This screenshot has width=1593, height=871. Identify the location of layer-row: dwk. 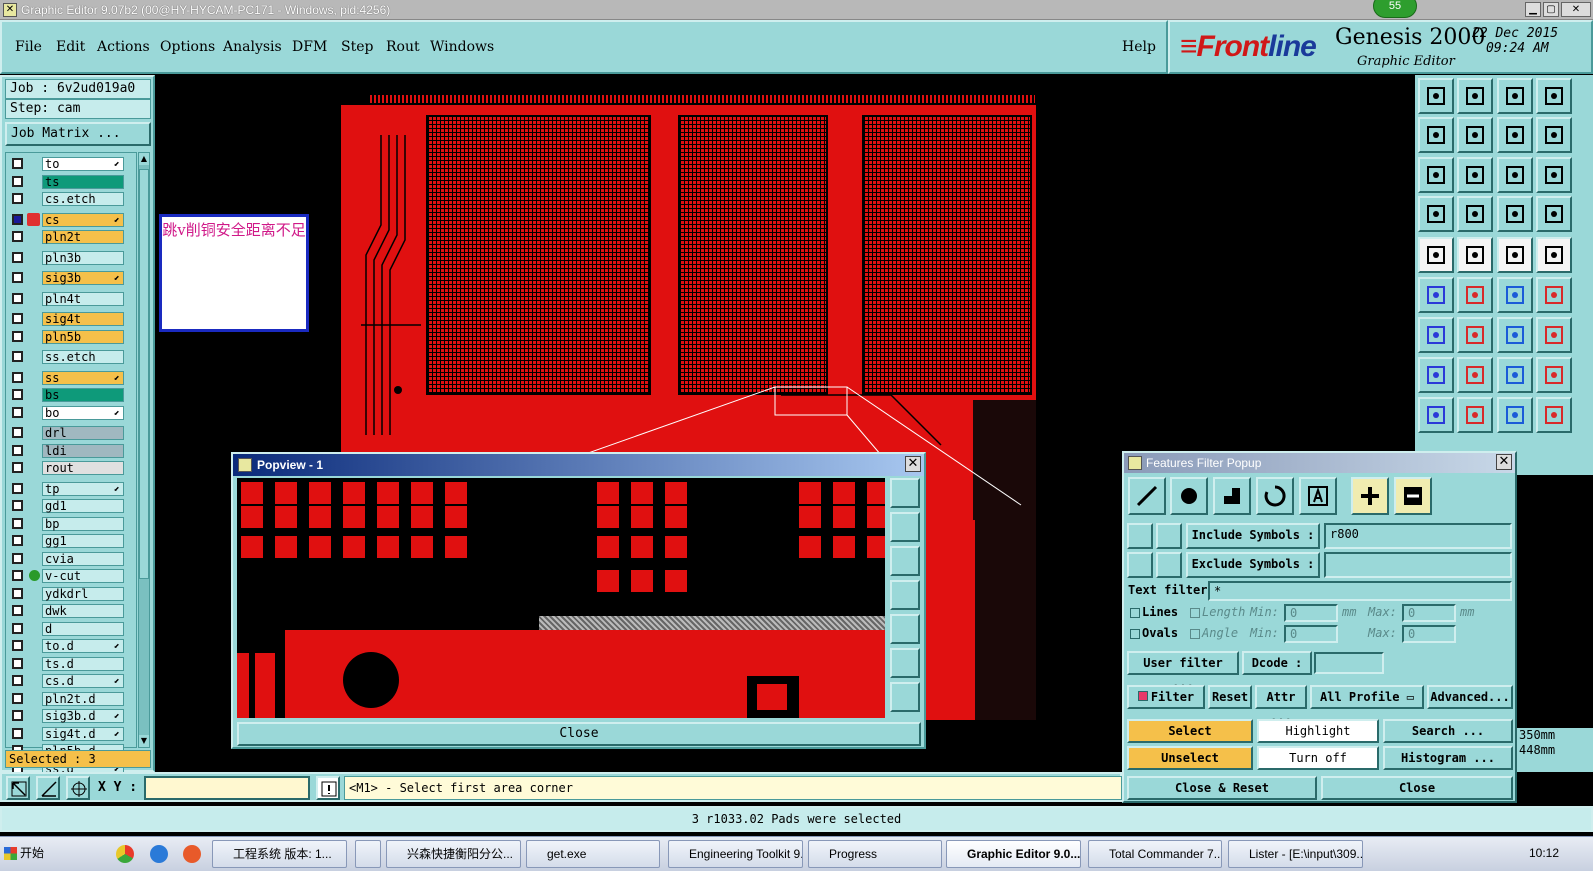
(66, 611).